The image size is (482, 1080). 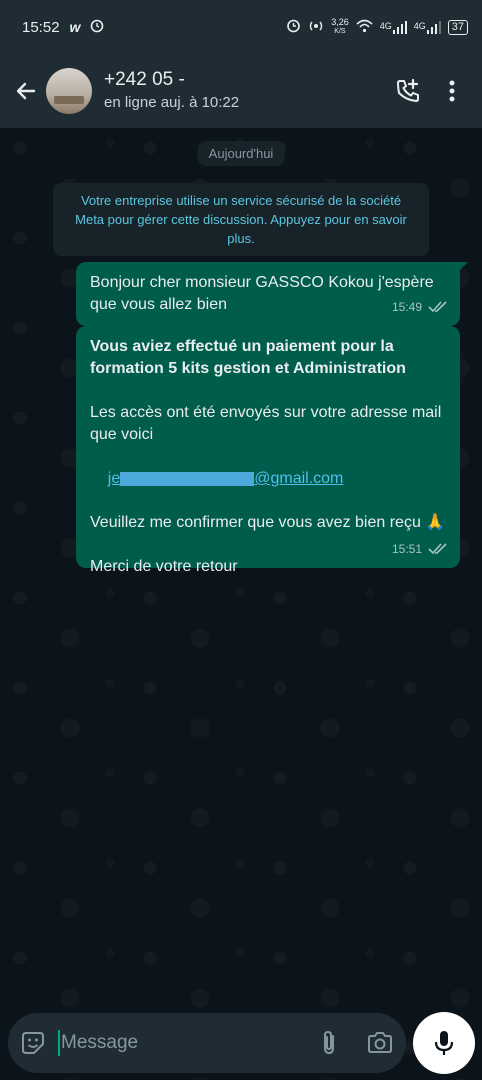 What do you see at coordinates (188, 1043) in the screenshot?
I see `message-input: Message` at bounding box center [188, 1043].